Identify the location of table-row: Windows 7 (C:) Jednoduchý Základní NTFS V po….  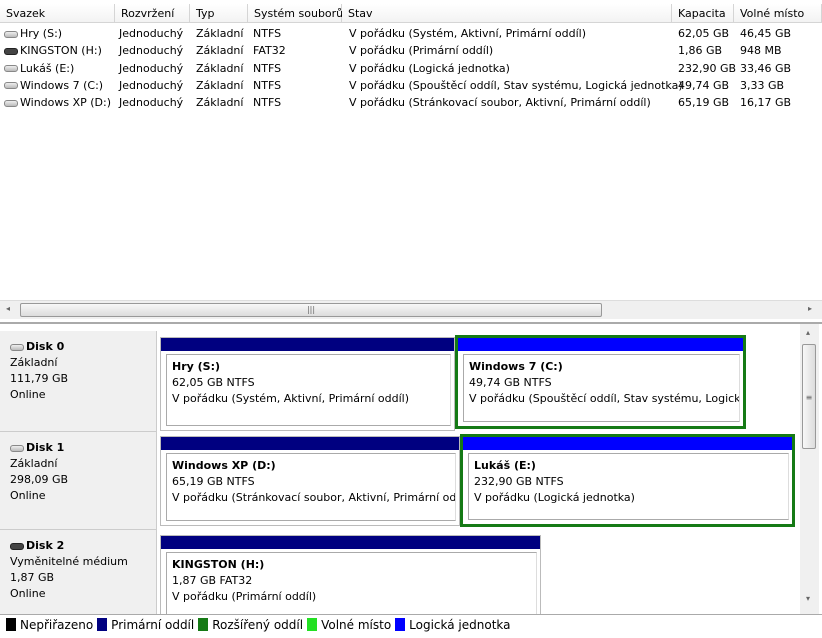
(400, 85).